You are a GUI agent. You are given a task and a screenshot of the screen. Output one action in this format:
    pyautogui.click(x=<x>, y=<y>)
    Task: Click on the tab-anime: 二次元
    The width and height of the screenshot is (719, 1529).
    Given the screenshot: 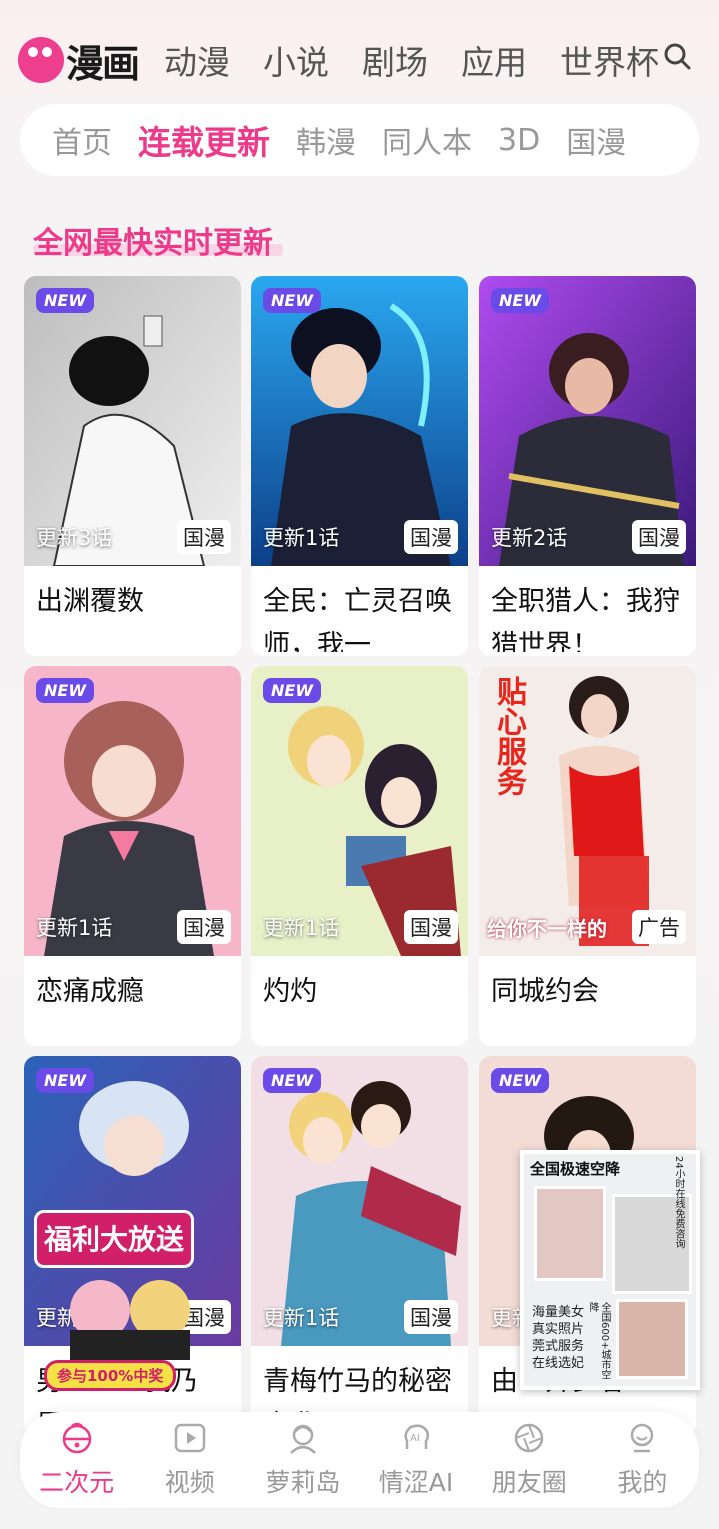 What is the action you would take?
    pyautogui.click(x=77, y=1460)
    